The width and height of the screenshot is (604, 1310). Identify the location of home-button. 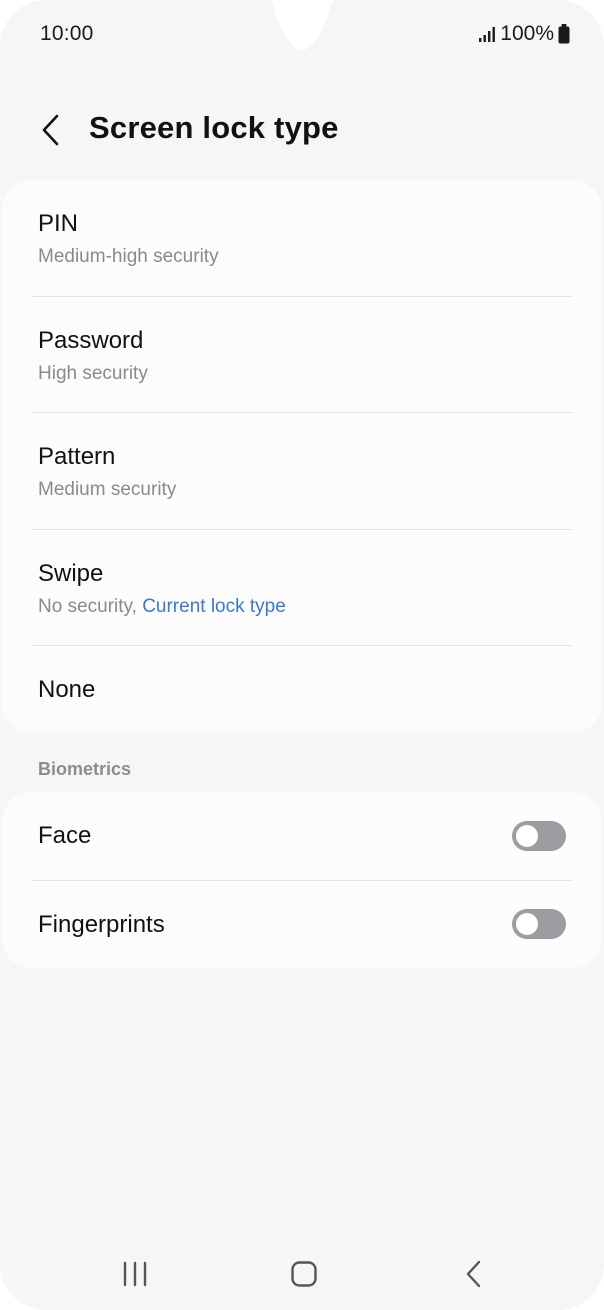
(304, 1274).